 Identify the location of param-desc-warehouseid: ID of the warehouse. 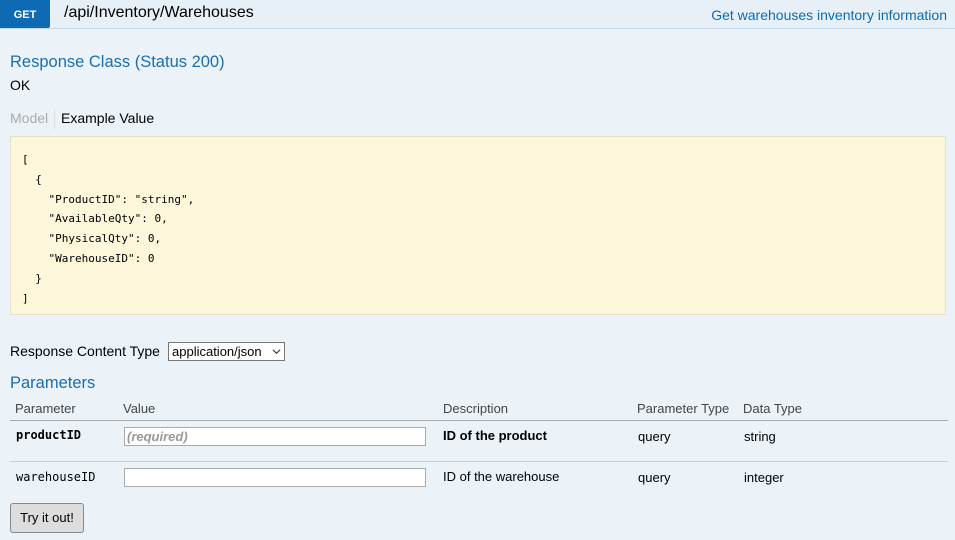
(501, 476).